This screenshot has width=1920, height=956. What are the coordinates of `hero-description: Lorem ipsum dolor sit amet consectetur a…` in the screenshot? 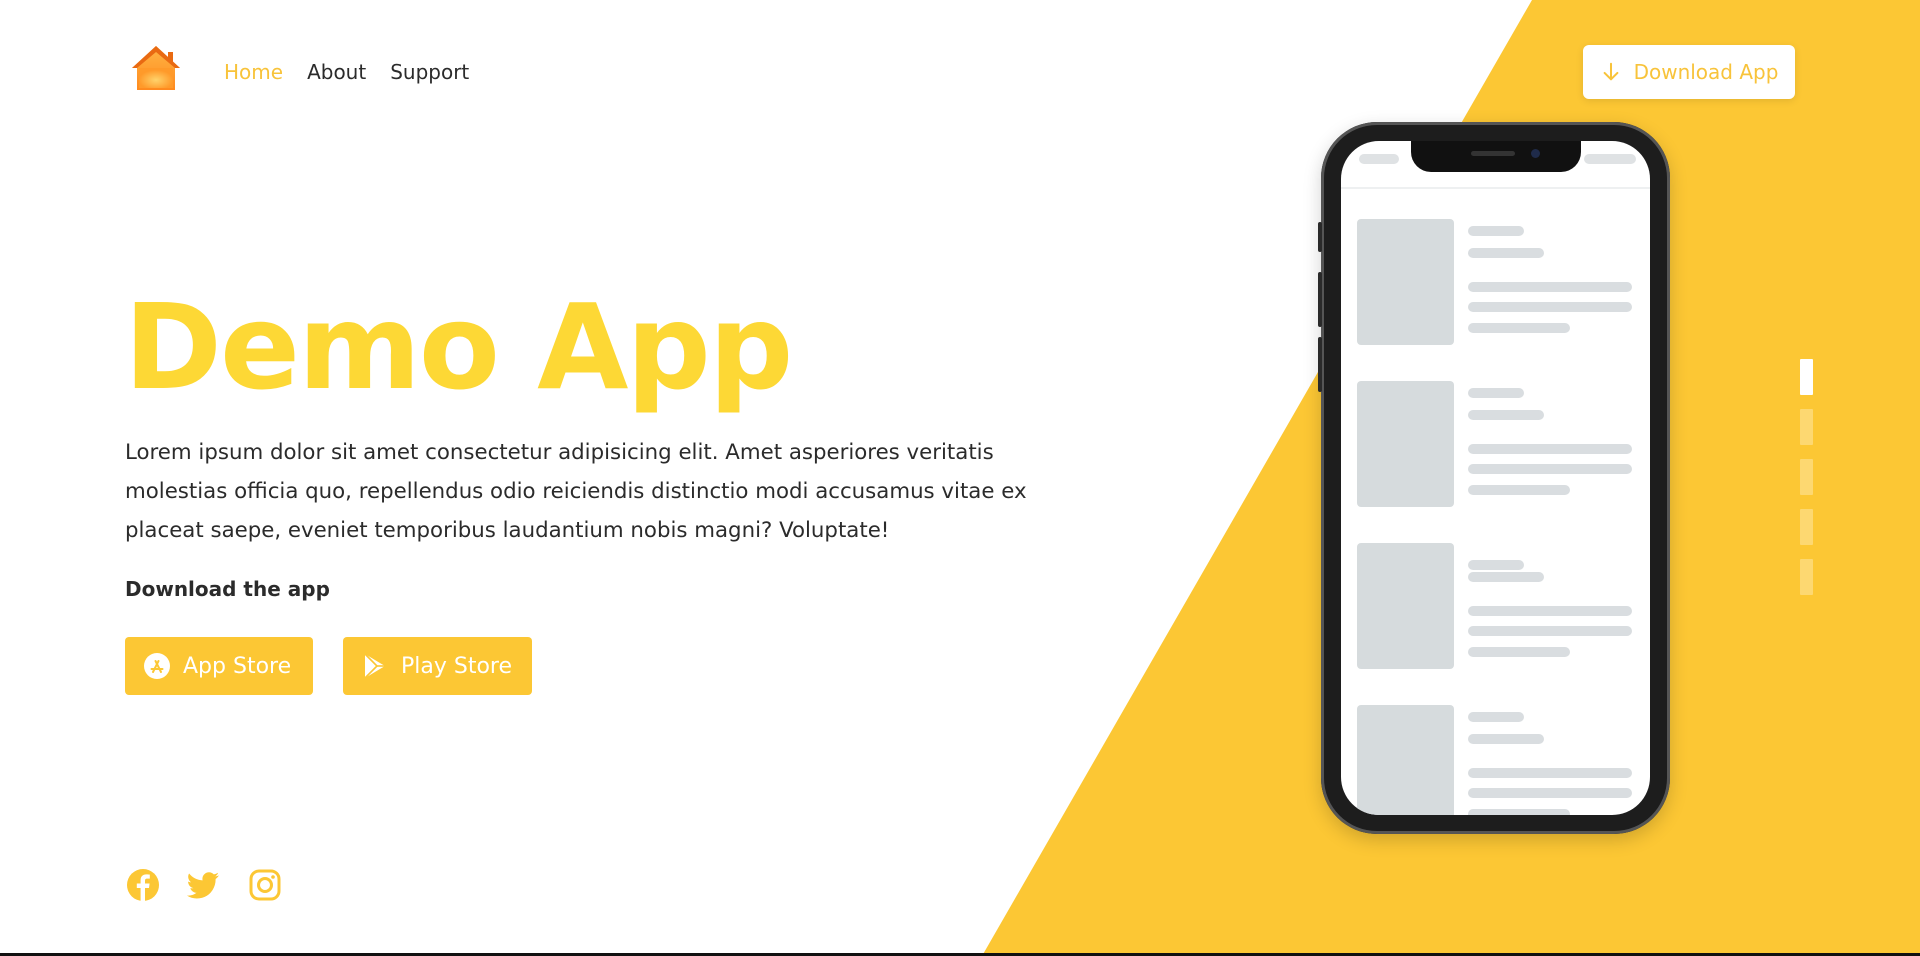 It's located at (576, 491).